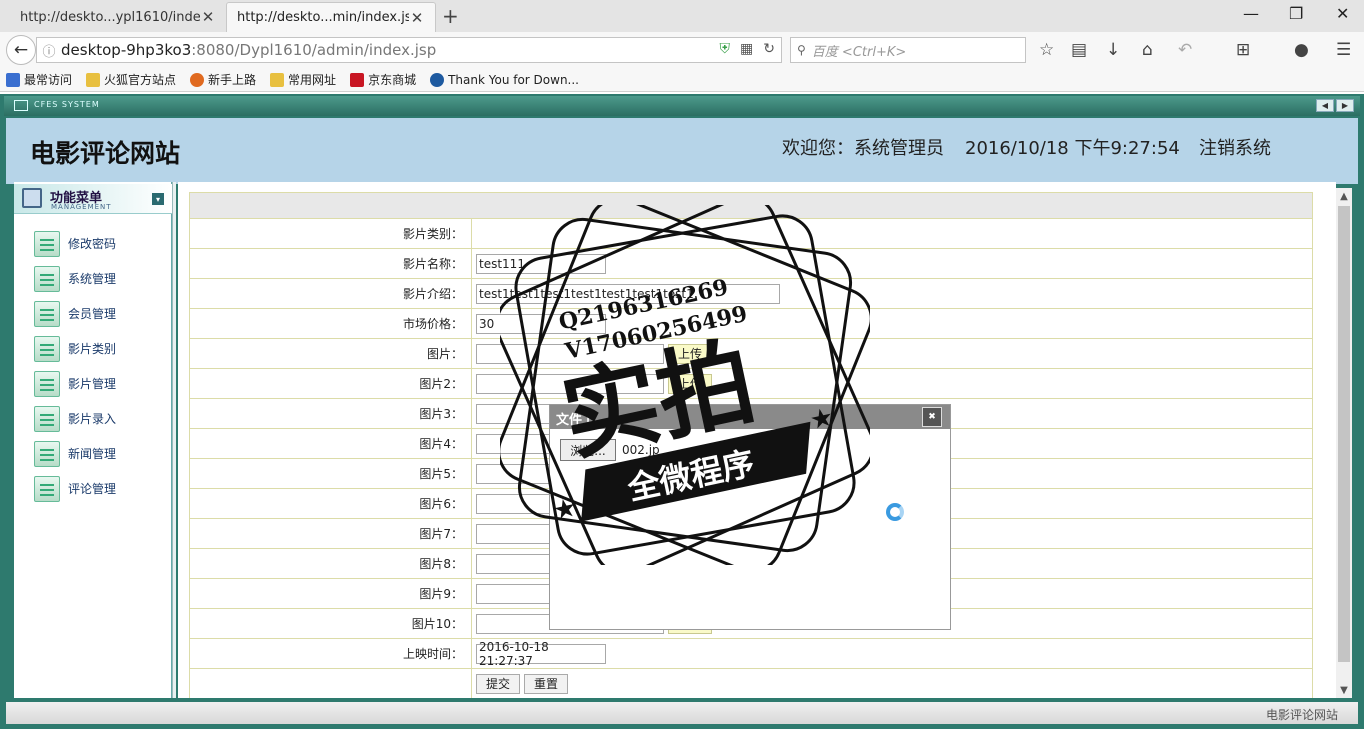 The height and width of the screenshot is (729, 1364). I want to click on sidebar-item-label: 影片管理, so click(92, 384).